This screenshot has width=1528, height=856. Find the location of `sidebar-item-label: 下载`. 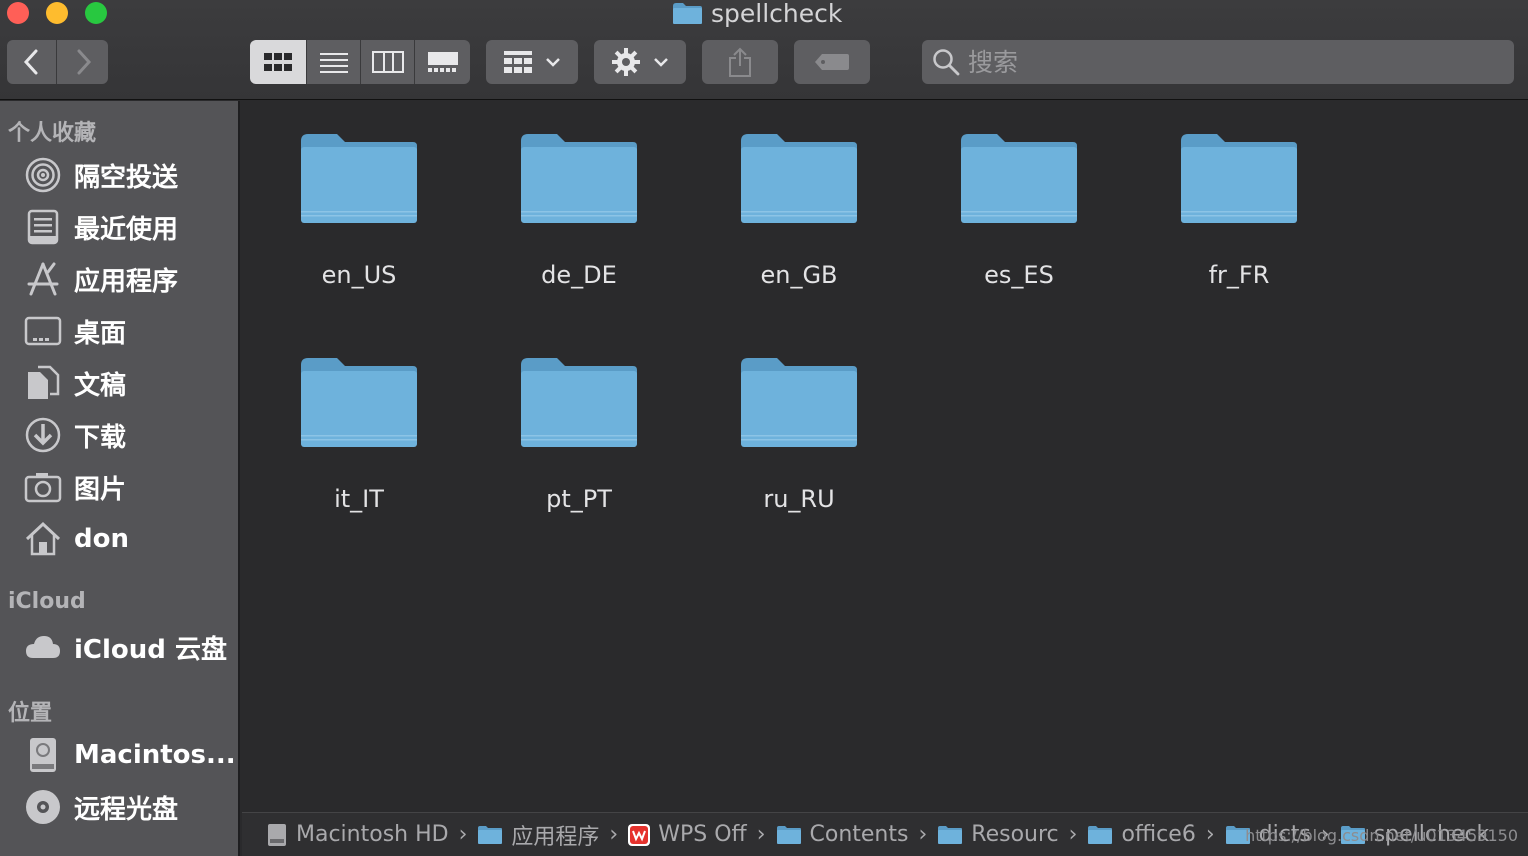

sidebar-item-label: 下载 is located at coordinates (100, 437).